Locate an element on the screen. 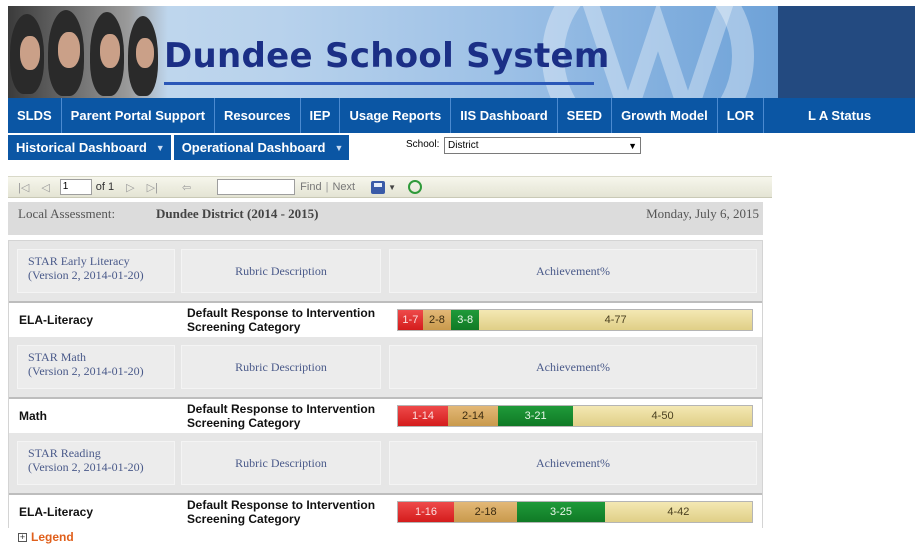  nav-lor: LOR is located at coordinates (741, 115).